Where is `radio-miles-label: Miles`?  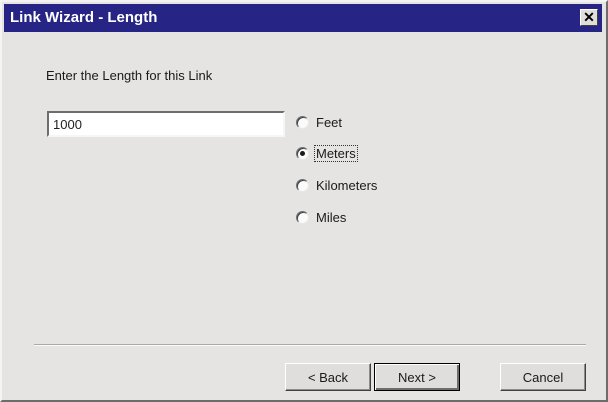
radio-miles-label: Miles is located at coordinates (331, 217).